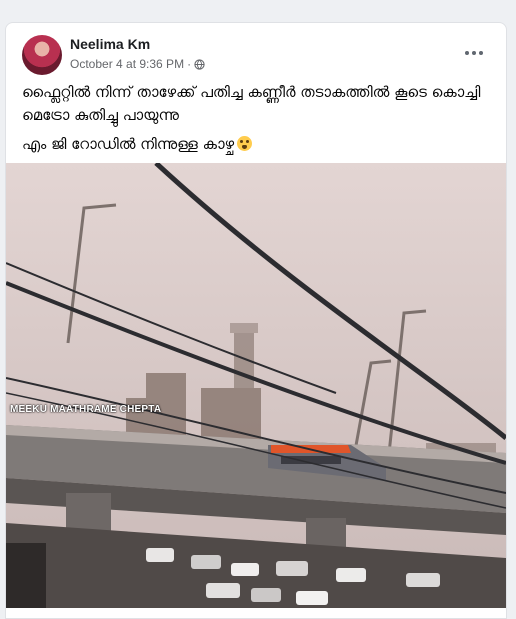 This screenshot has width=516, height=619. What do you see at coordinates (42, 55) in the screenshot?
I see `avatar` at bounding box center [42, 55].